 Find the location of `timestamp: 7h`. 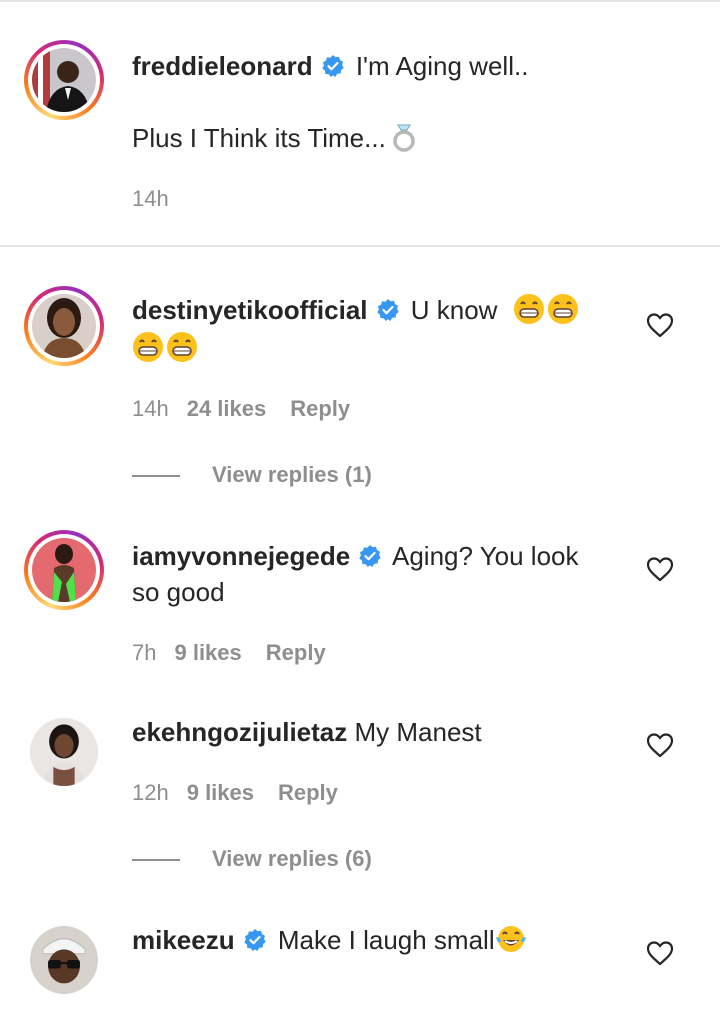

timestamp: 7h is located at coordinates (144, 652).